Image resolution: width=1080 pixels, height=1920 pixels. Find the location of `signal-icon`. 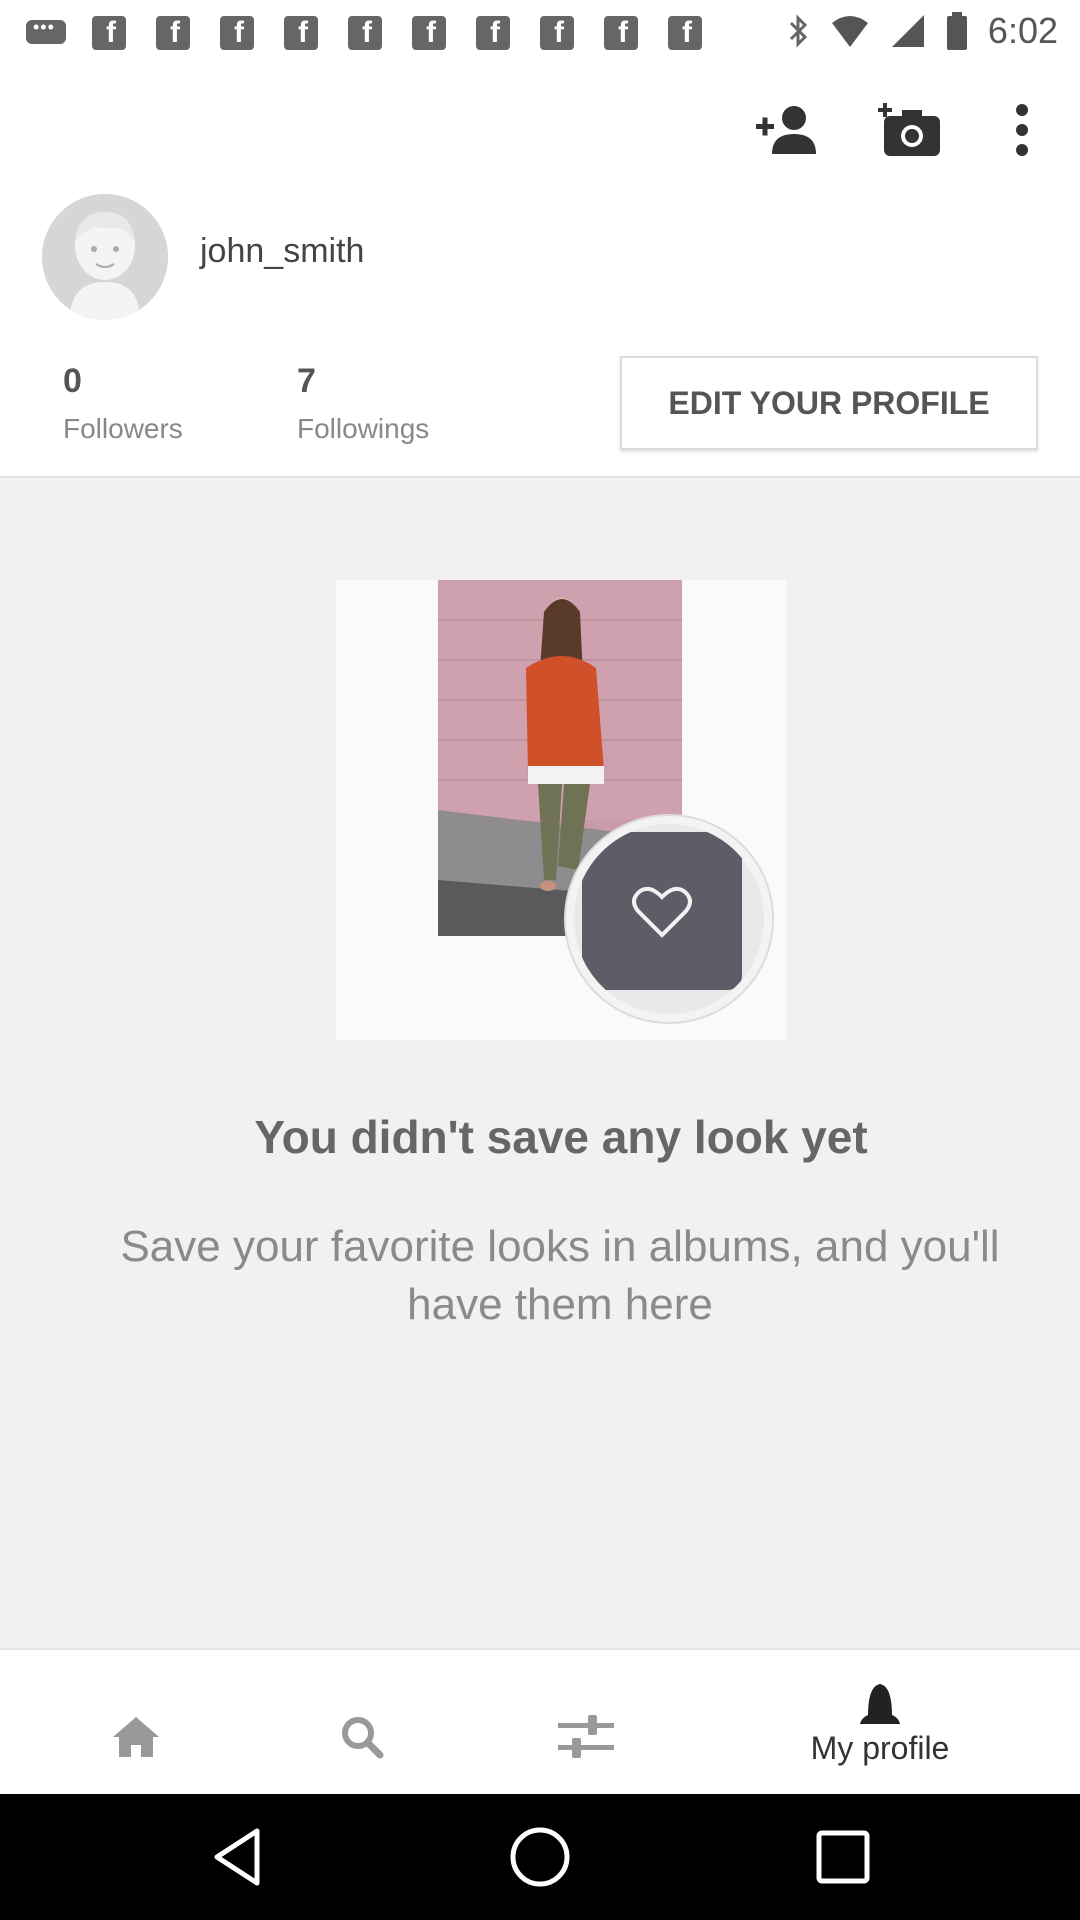

signal-icon is located at coordinates (908, 31).